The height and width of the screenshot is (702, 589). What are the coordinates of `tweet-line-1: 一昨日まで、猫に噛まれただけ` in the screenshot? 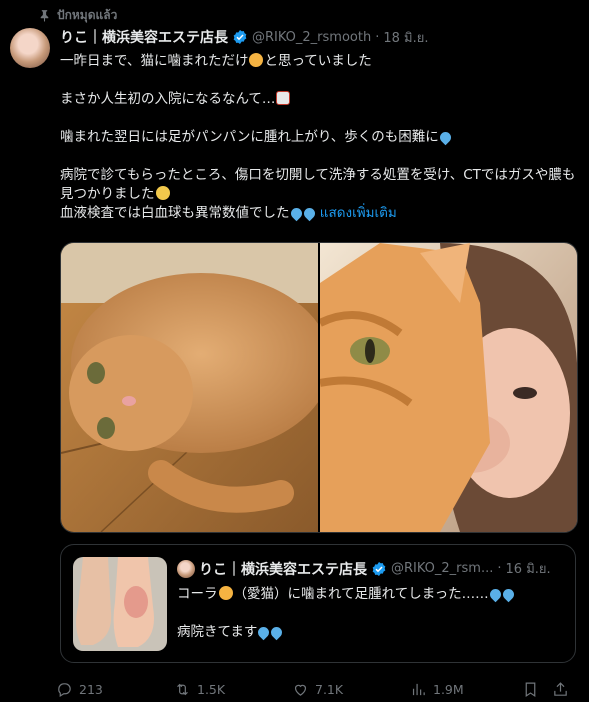 It's located at (154, 61).